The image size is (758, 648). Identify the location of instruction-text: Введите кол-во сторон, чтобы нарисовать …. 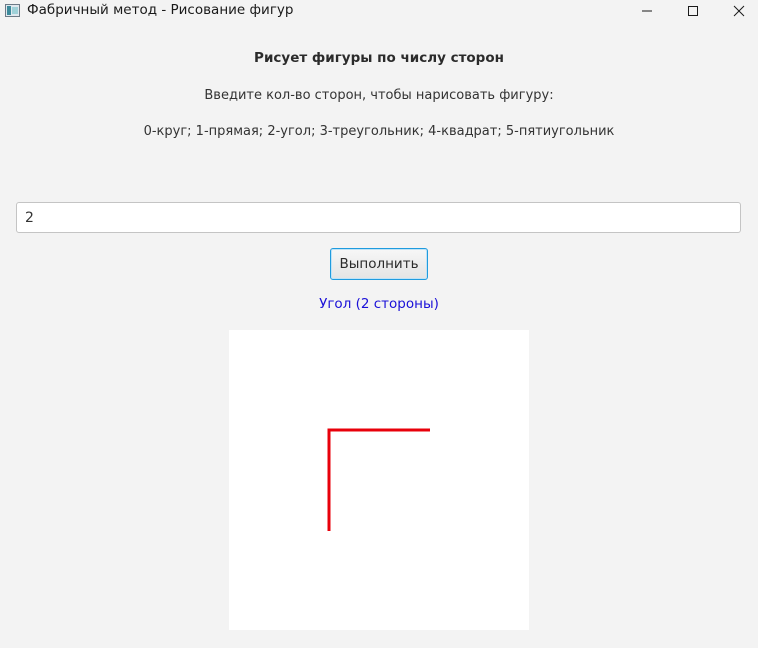
(379, 95).